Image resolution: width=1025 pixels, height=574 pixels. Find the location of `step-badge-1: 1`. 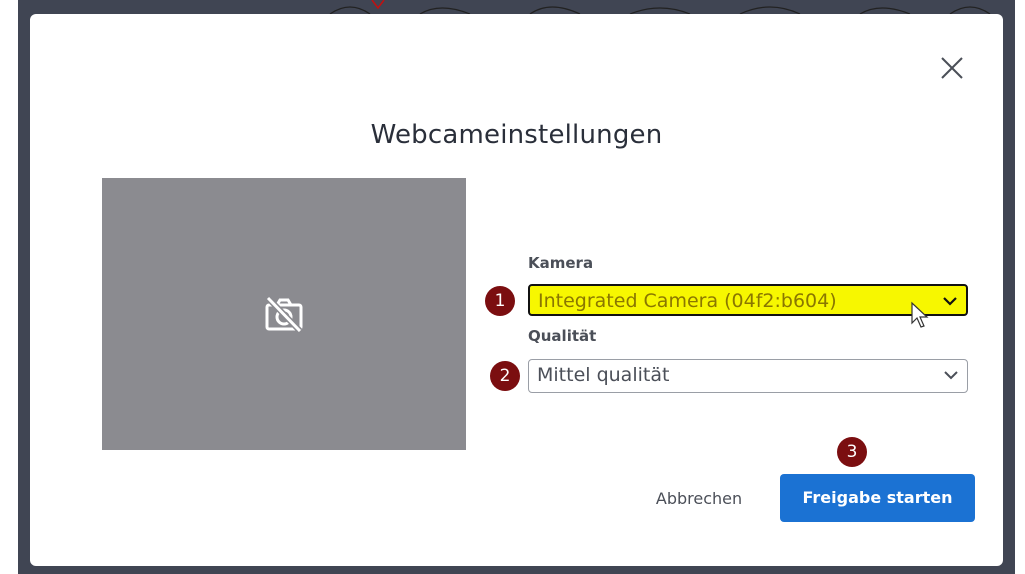

step-badge-1: 1 is located at coordinates (500, 301).